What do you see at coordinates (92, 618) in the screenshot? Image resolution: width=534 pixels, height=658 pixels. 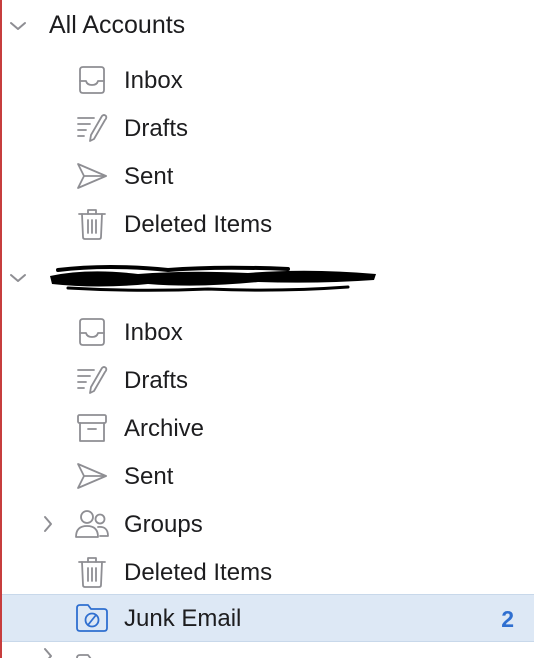 I see `junk-icon` at bounding box center [92, 618].